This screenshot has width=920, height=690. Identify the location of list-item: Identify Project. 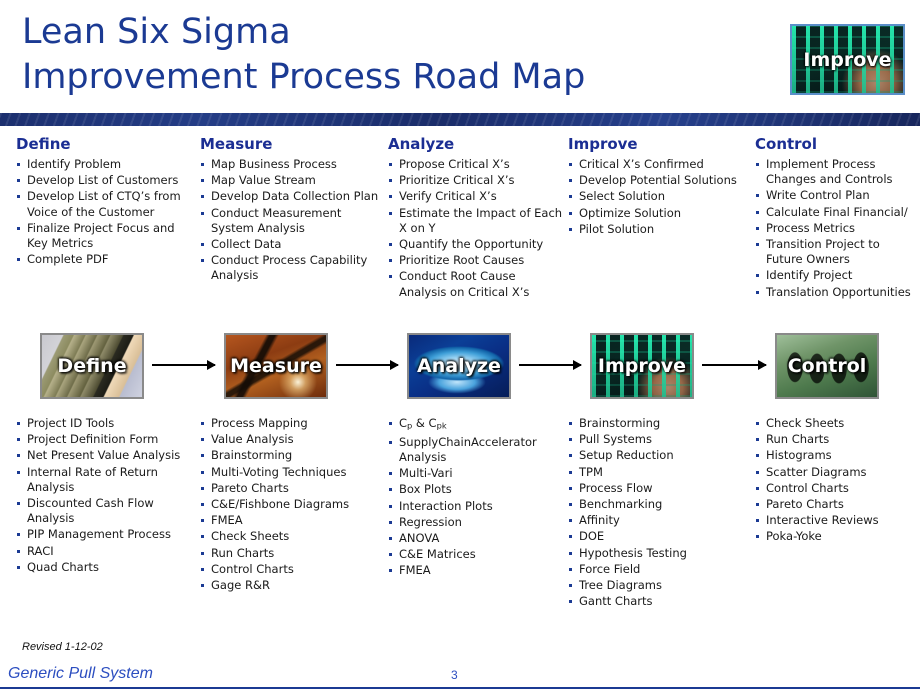
(837, 275).